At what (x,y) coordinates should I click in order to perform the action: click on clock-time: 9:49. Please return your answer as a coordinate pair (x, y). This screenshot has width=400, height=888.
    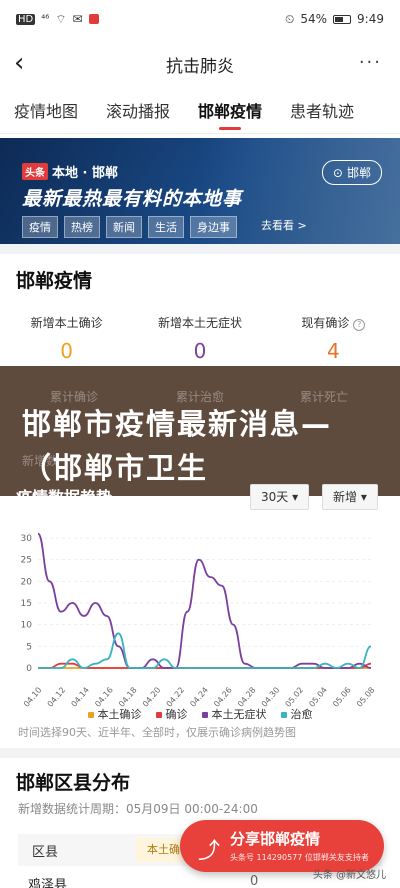
    Looking at the image, I should click on (370, 19).